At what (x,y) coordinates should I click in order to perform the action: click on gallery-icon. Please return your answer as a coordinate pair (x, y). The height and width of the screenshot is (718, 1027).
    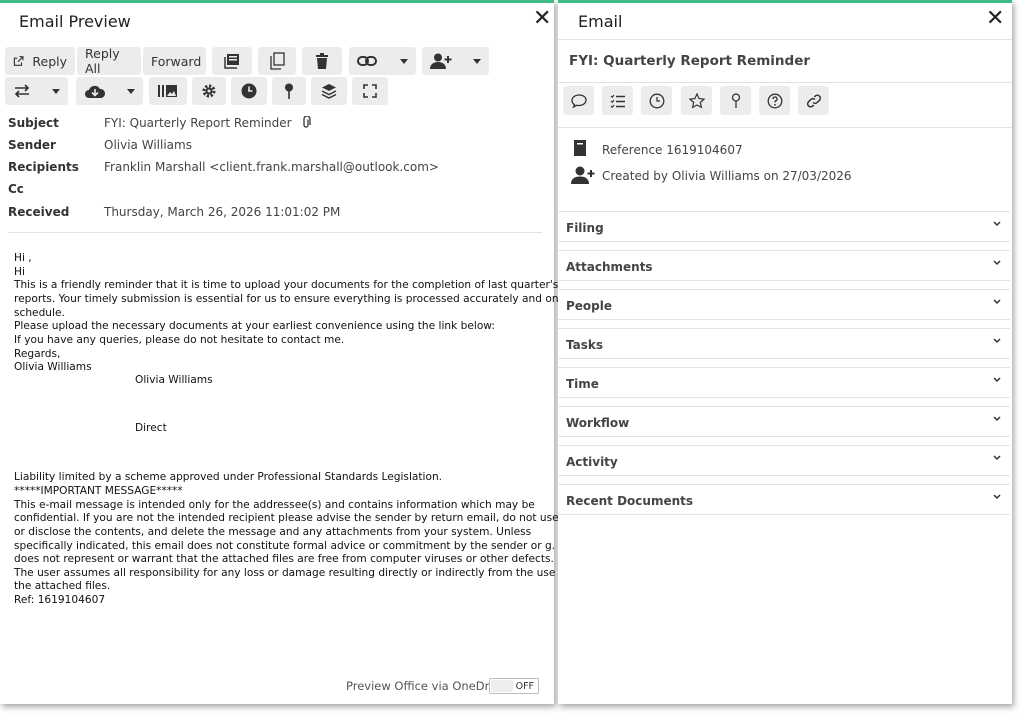
    Looking at the image, I should click on (167, 91).